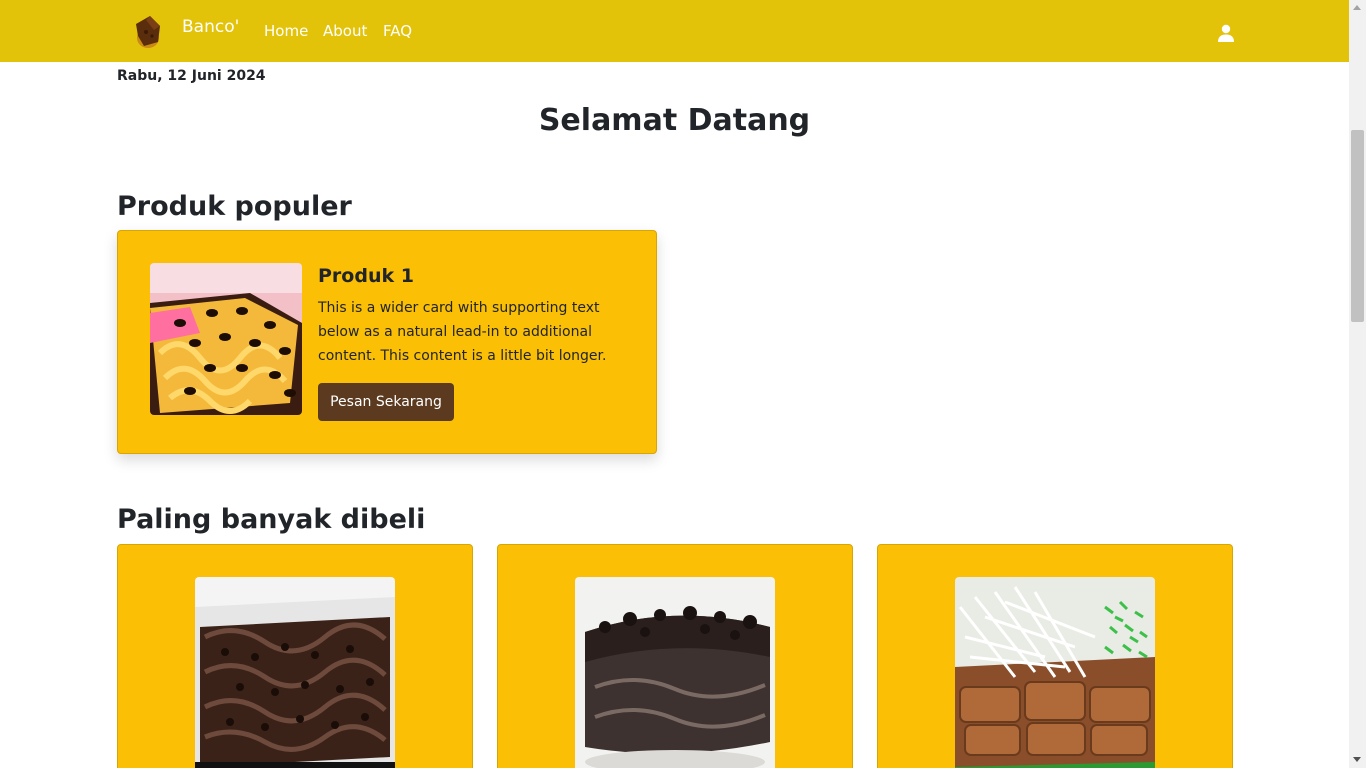 The width and height of the screenshot is (1366, 768). Describe the element at coordinates (234, 206) in the screenshot. I see `popular-section-title: Produk populer` at that location.